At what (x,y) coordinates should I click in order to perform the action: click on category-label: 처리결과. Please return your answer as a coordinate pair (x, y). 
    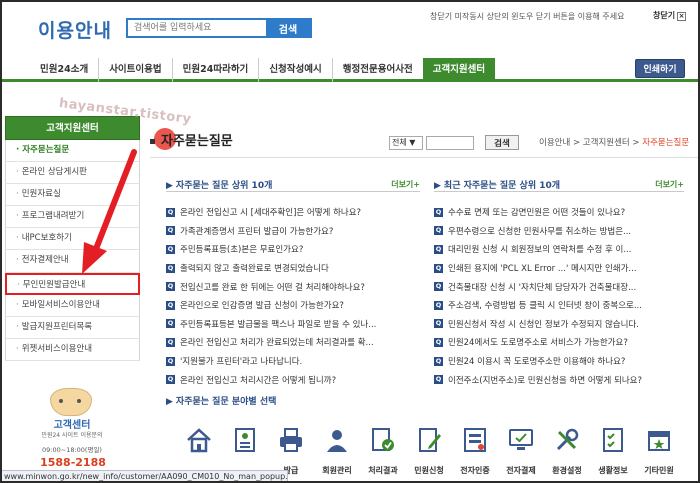
    Looking at the image, I should click on (383, 470).